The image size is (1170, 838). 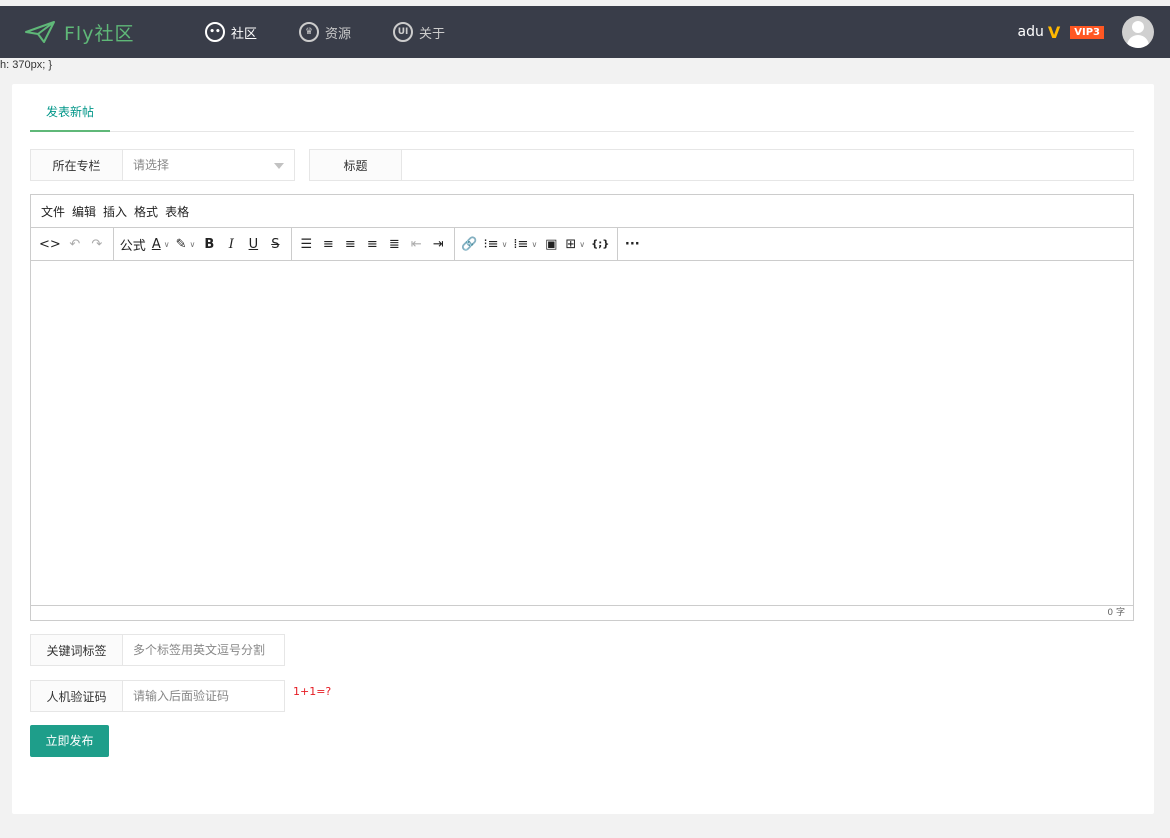 I want to click on nav-label: 社区, so click(x=244, y=34).